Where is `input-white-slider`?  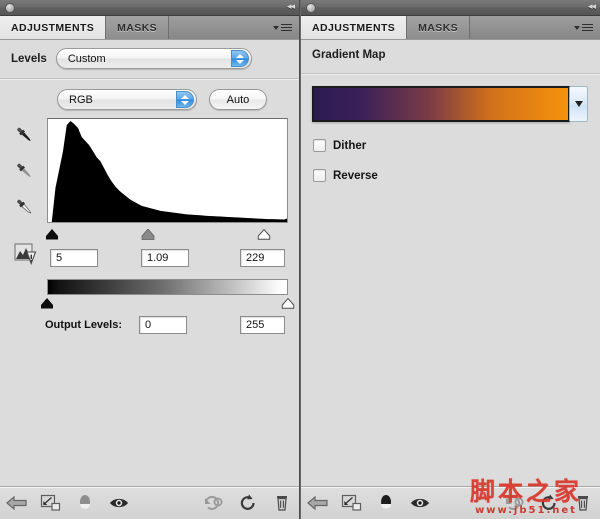 input-white-slider is located at coordinates (264, 233).